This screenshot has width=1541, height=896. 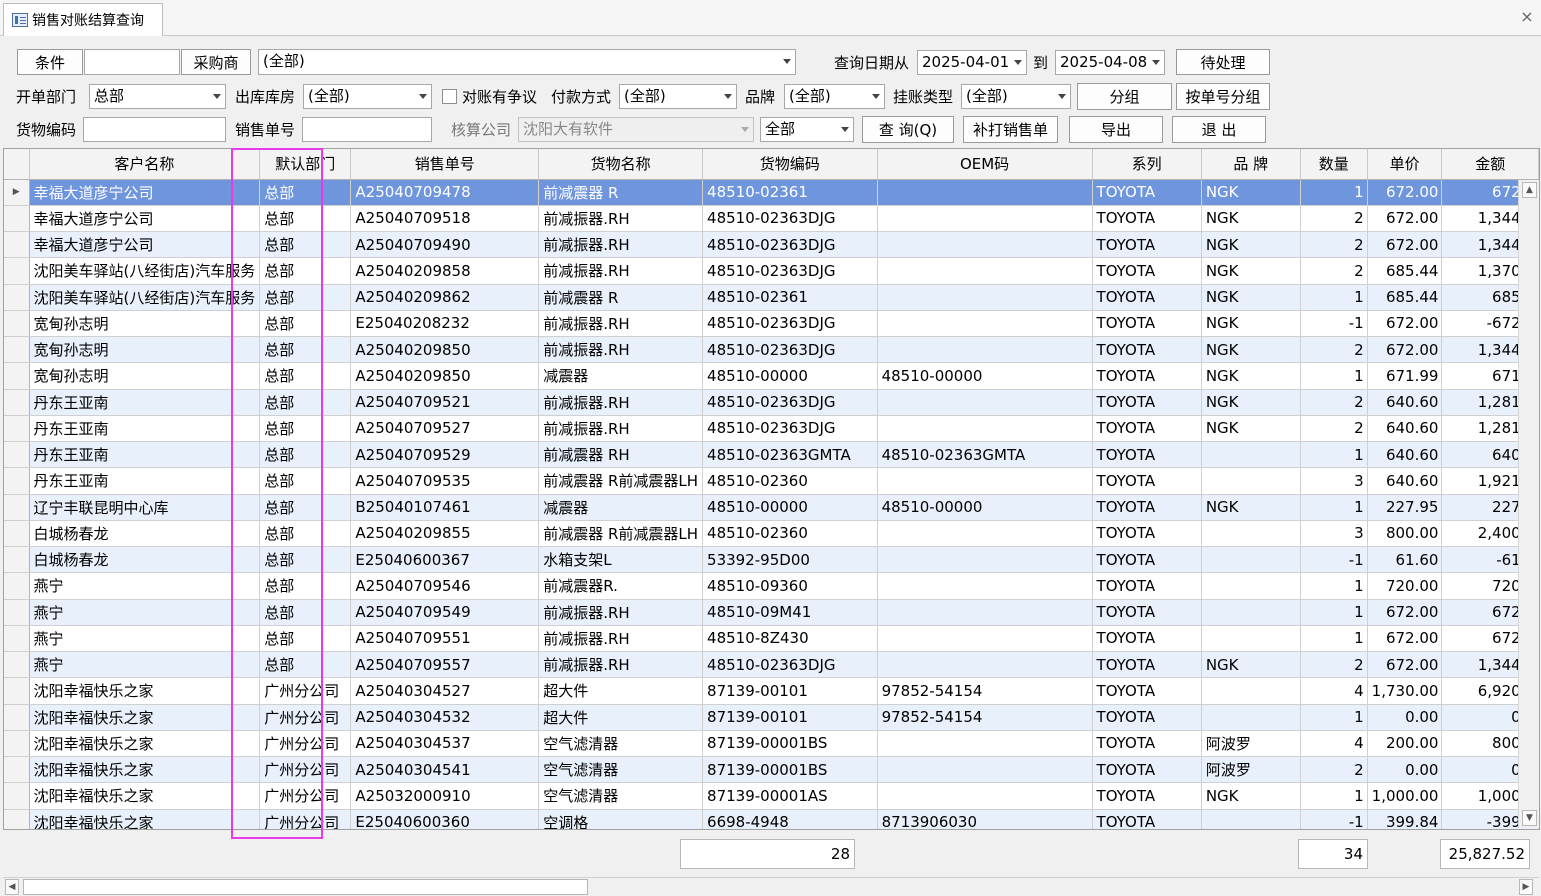 I want to click on cell-goods-name: 前减震器 R, so click(x=621, y=192).